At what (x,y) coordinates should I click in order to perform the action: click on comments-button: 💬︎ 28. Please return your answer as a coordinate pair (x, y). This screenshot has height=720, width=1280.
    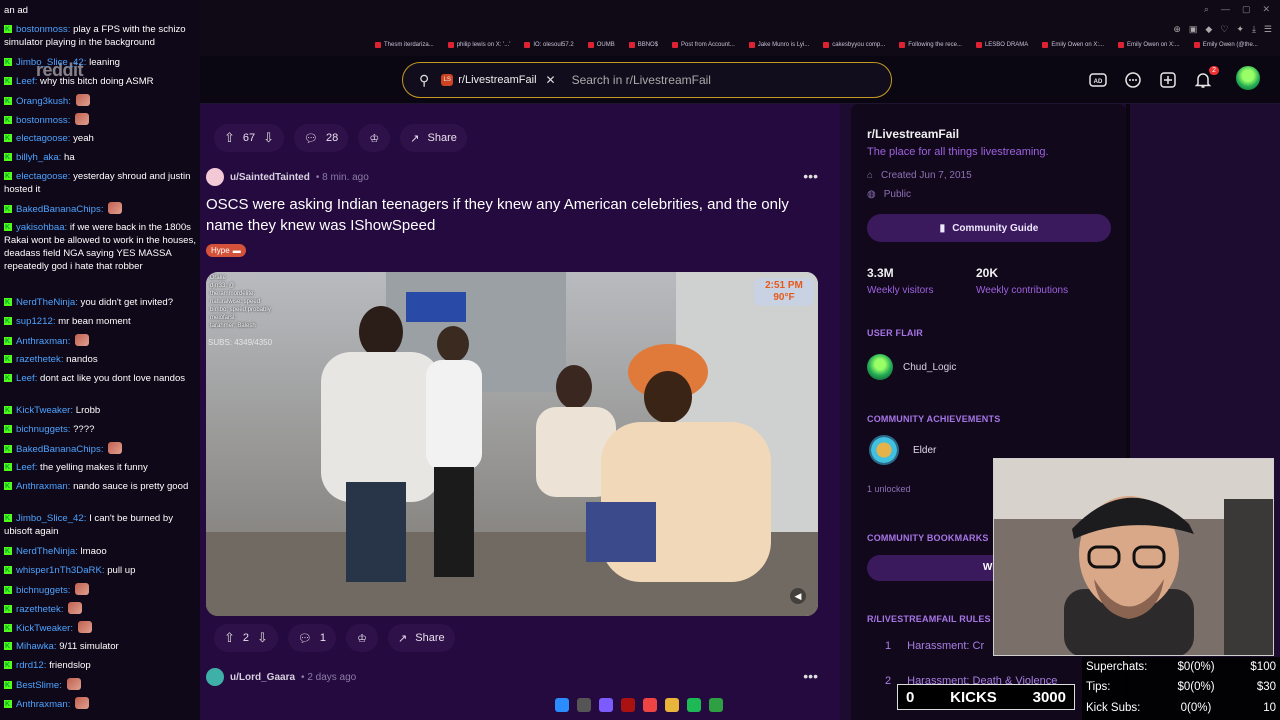
    Looking at the image, I should click on (321, 138).